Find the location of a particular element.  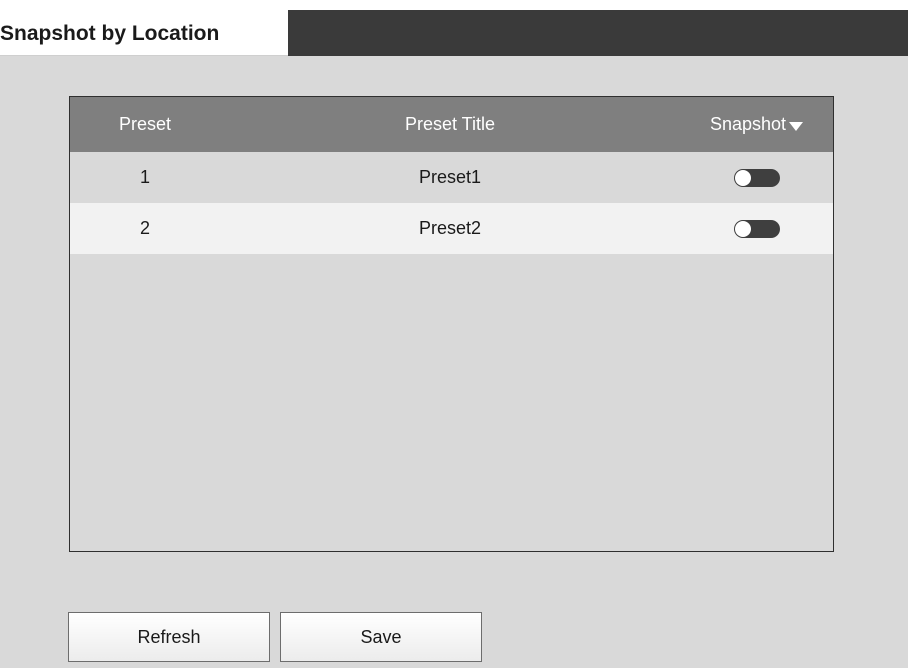

preset-title: Preset1 is located at coordinates (450, 177).